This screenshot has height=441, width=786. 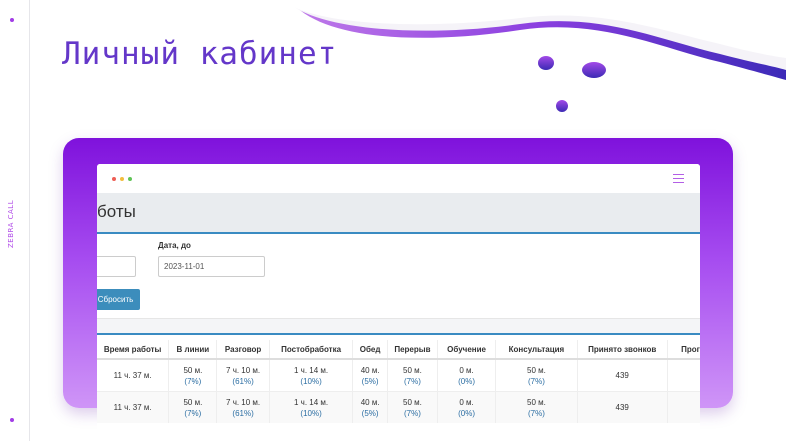 I want to click on section-divider, so click(x=398, y=326).